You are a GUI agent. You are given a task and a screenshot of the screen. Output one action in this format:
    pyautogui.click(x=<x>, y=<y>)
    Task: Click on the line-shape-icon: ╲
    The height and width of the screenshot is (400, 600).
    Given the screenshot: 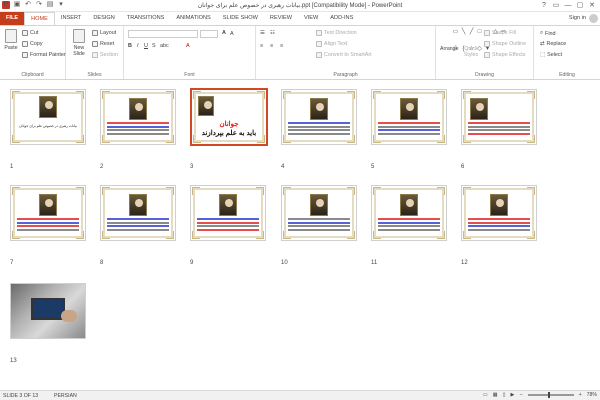 What is the action you would take?
    pyautogui.click(x=463, y=32)
    